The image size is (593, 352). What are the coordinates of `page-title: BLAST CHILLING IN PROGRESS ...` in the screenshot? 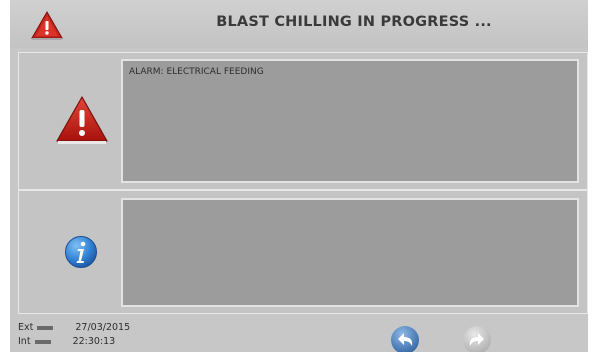 It's located at (354, 22).